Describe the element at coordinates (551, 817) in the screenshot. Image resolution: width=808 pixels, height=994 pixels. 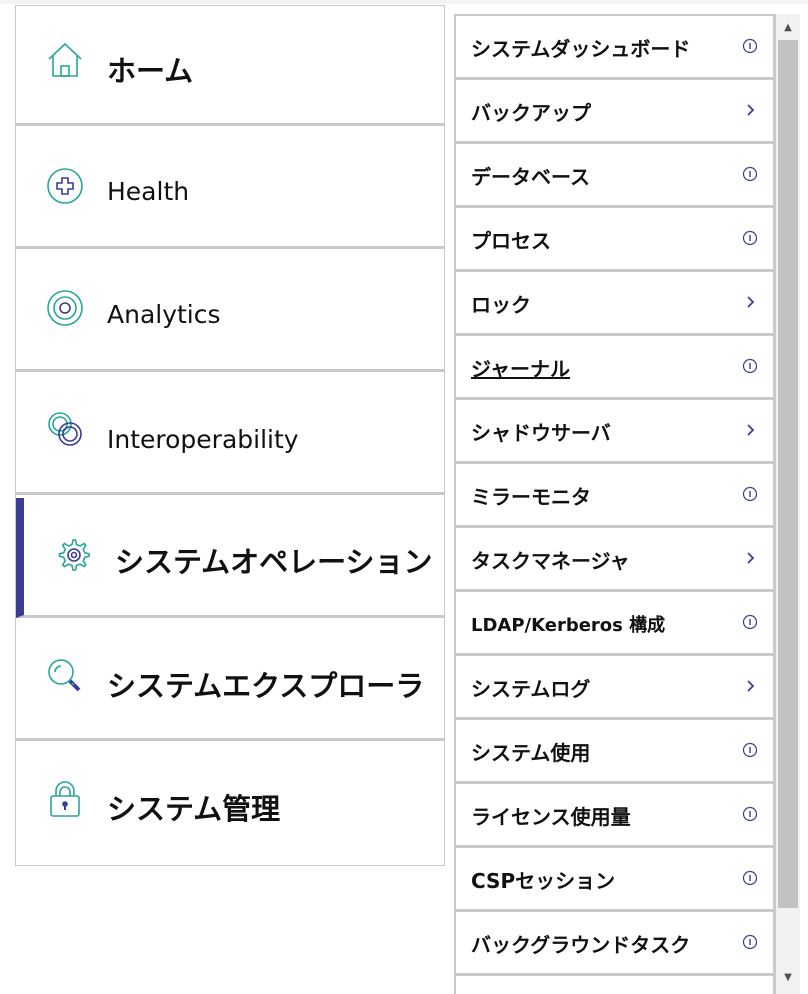
I see `submenu-item-label: ライセンス使用量` at that location.